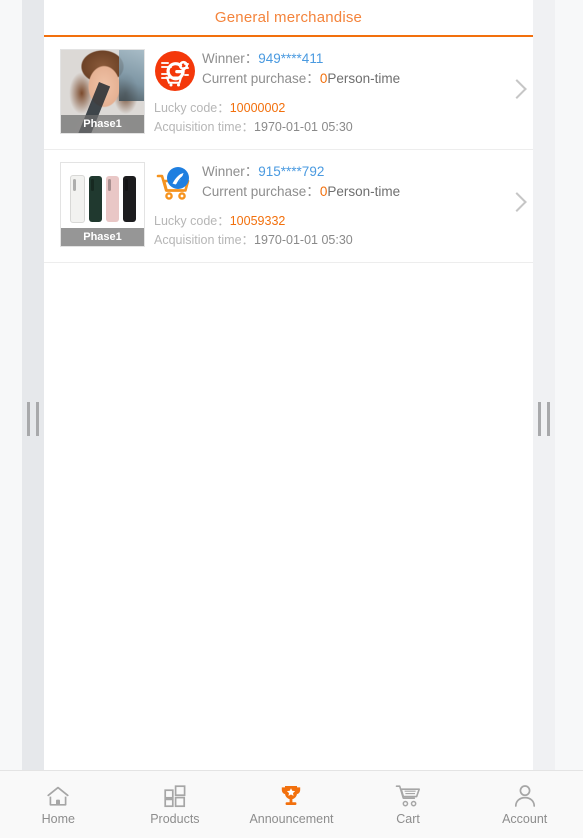  I want to click on tab-products: Products, so click(175, 804).